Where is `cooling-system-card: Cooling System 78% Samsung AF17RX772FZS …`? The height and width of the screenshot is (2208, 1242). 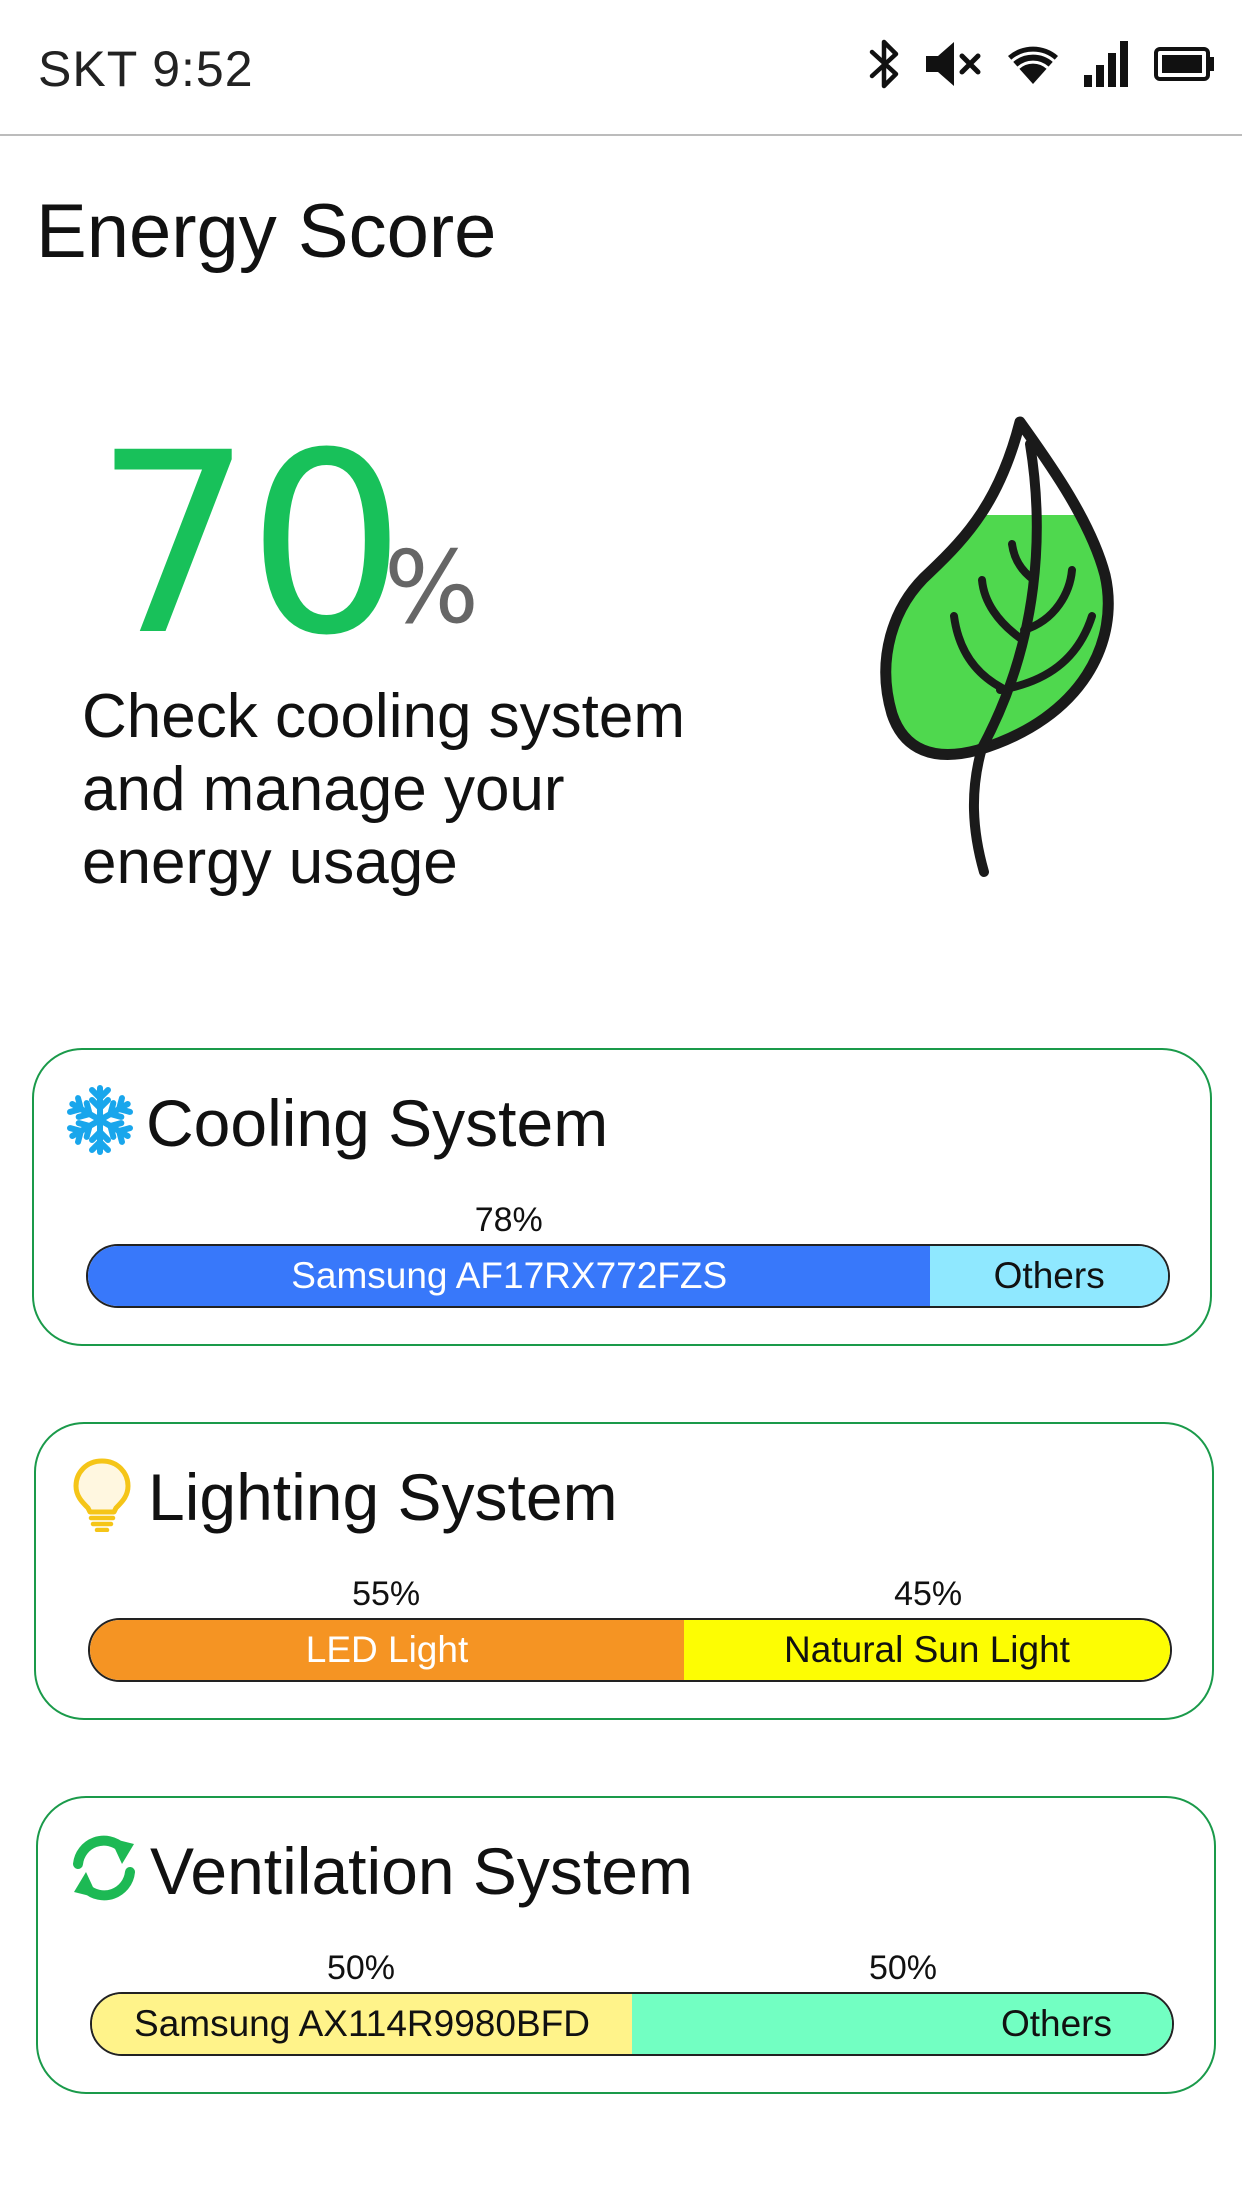 cooling-system-card: Cooling System 78% Samsung AF17RX772FZS … is located at coordinates (622, 1197).